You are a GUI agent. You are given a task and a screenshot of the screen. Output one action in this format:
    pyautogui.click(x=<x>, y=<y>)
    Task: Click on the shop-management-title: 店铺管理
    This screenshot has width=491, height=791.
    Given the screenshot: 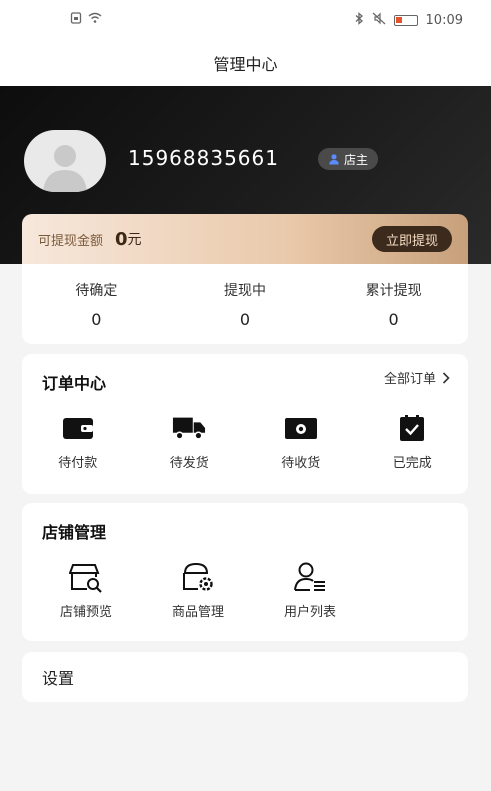 What is the action you would take?
    pyautogui.click(x=74, y=532)
    